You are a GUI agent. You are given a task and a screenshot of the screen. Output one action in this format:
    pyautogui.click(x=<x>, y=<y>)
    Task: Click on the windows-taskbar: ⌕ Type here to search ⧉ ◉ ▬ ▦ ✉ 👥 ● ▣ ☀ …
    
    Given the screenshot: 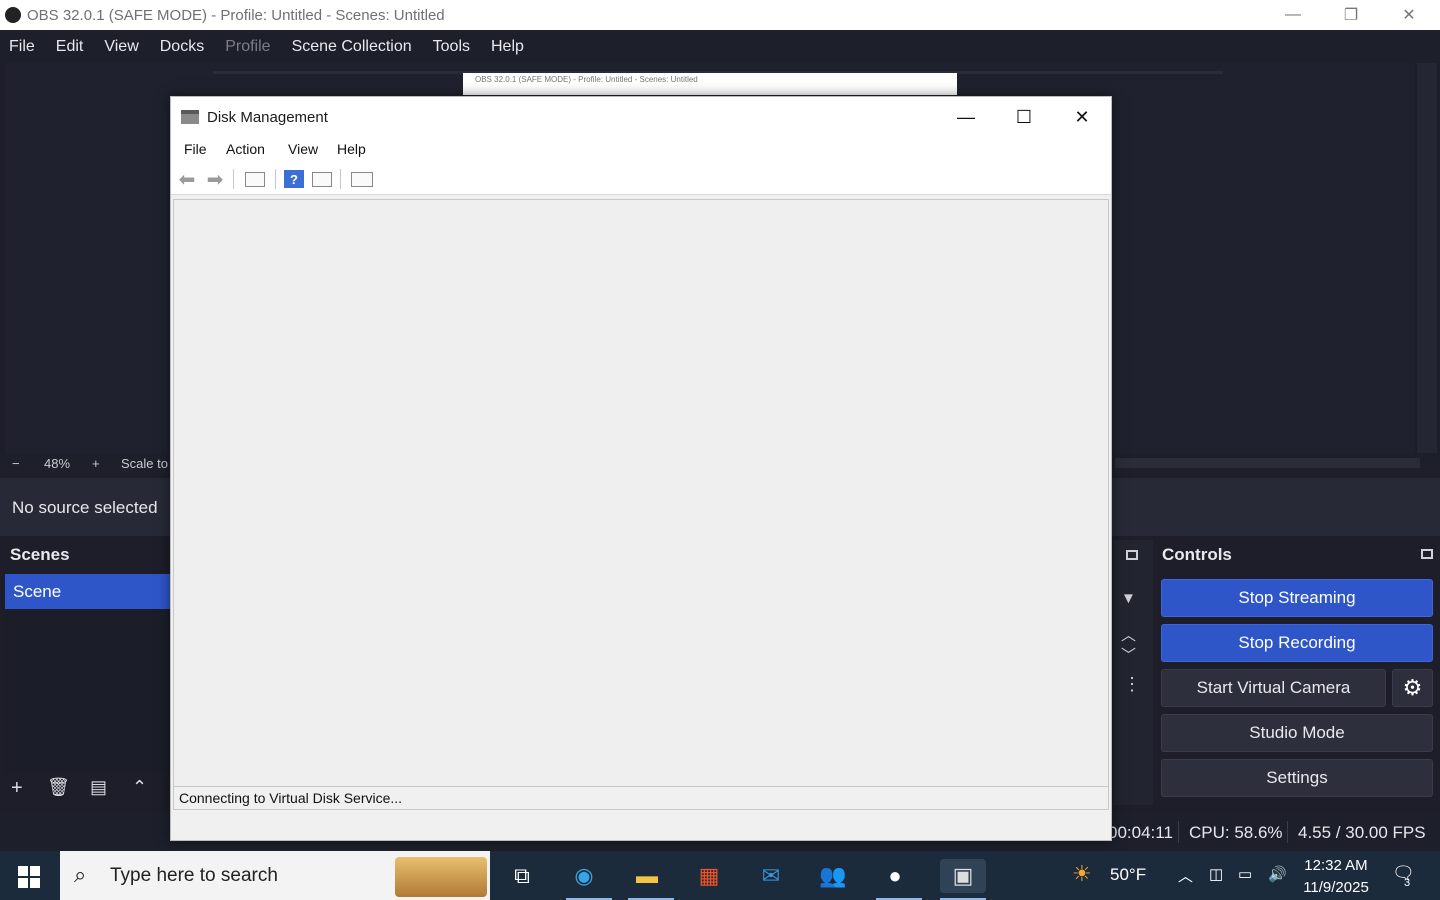 What is the action you would take?
    pyautogui.click(x=720, y=875)
    